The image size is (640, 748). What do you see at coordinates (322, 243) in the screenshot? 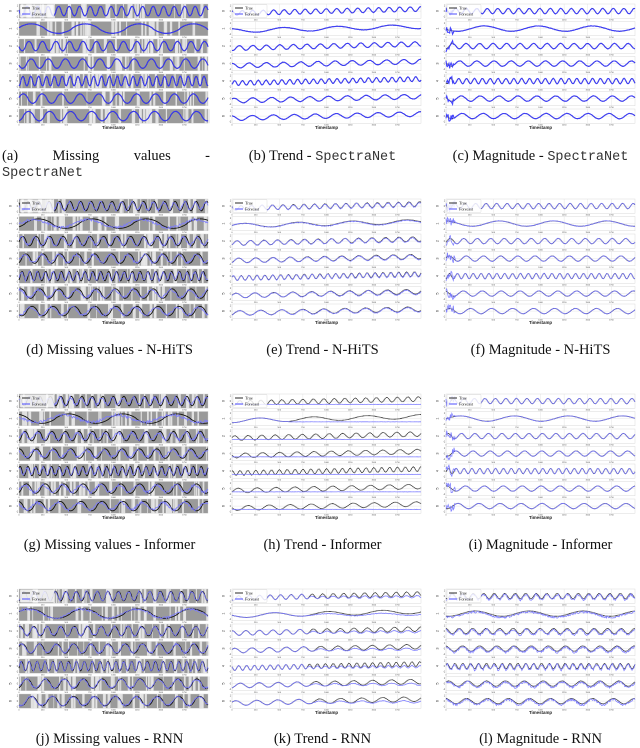
I see `series-panel: 210-102505007501000125015001750` at bounding box center [322, 243].